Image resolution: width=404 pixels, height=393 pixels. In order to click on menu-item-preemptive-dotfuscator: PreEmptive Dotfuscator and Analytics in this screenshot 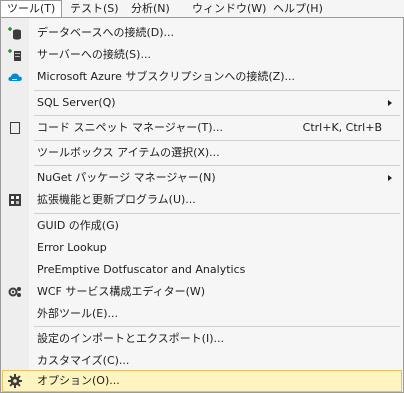, I will do `click(202, 270)`.